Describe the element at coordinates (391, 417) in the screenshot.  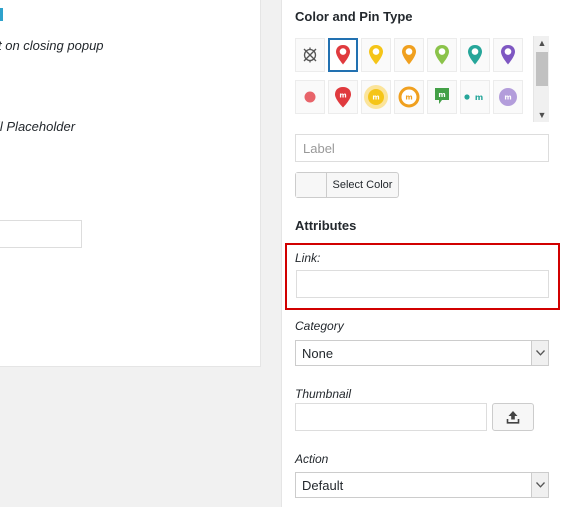
I see `thumbnail-input` at that location.